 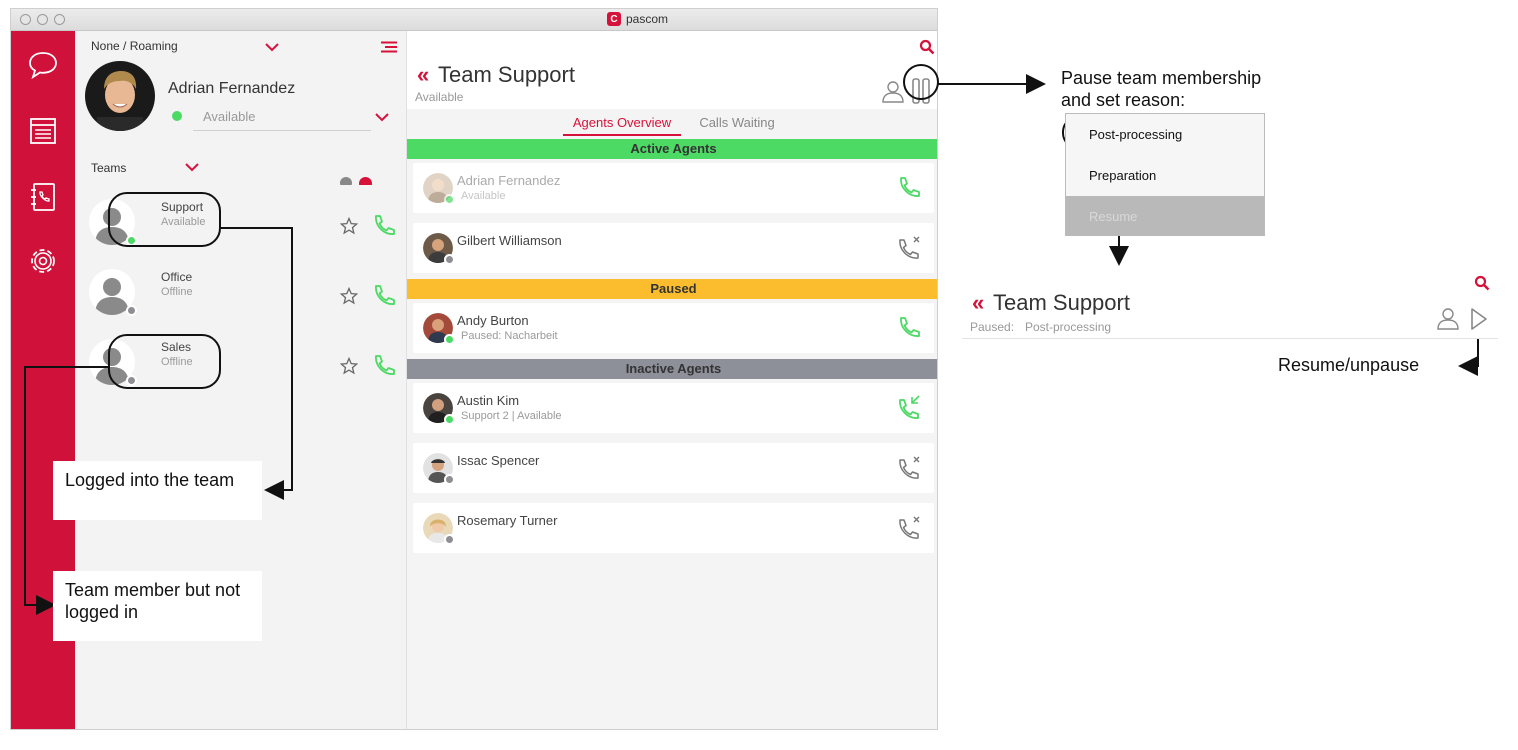 I want to click on menu-item-resume: Resume, so click(x=1165, y=216).